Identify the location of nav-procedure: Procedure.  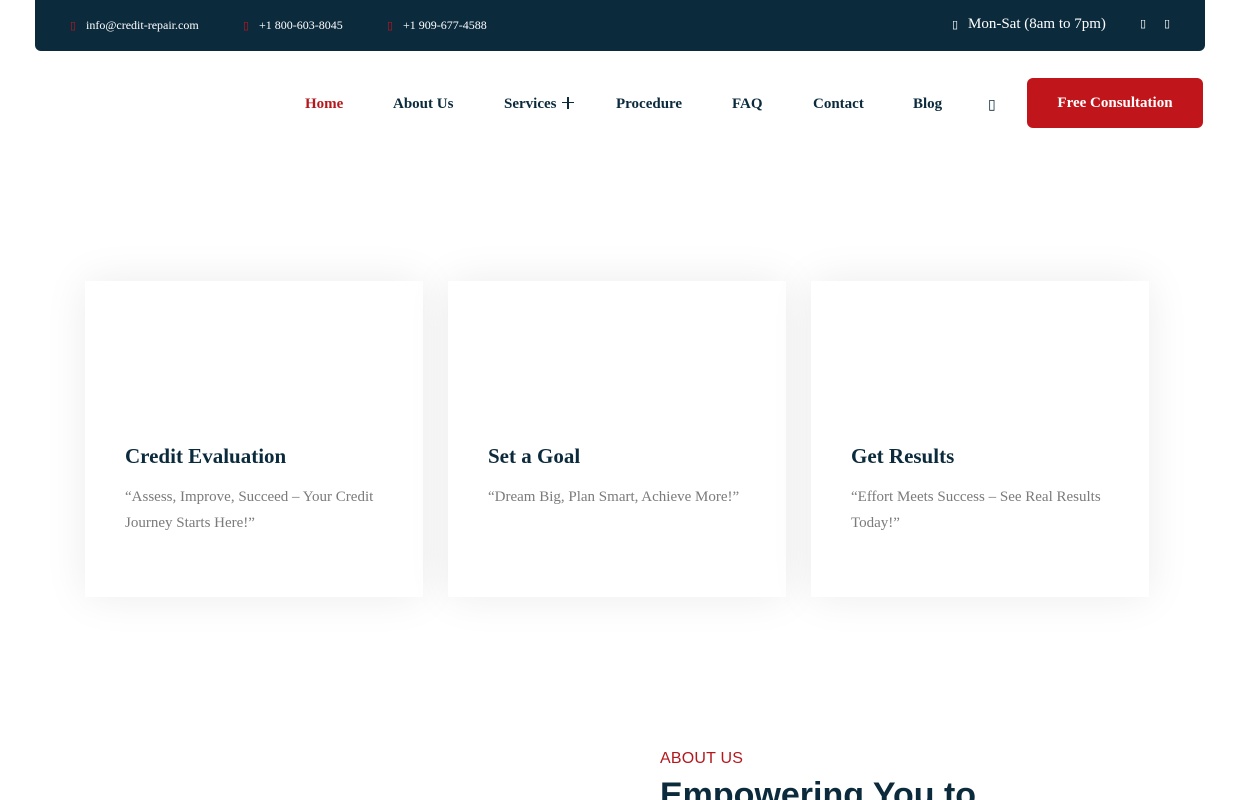
(649, 104).